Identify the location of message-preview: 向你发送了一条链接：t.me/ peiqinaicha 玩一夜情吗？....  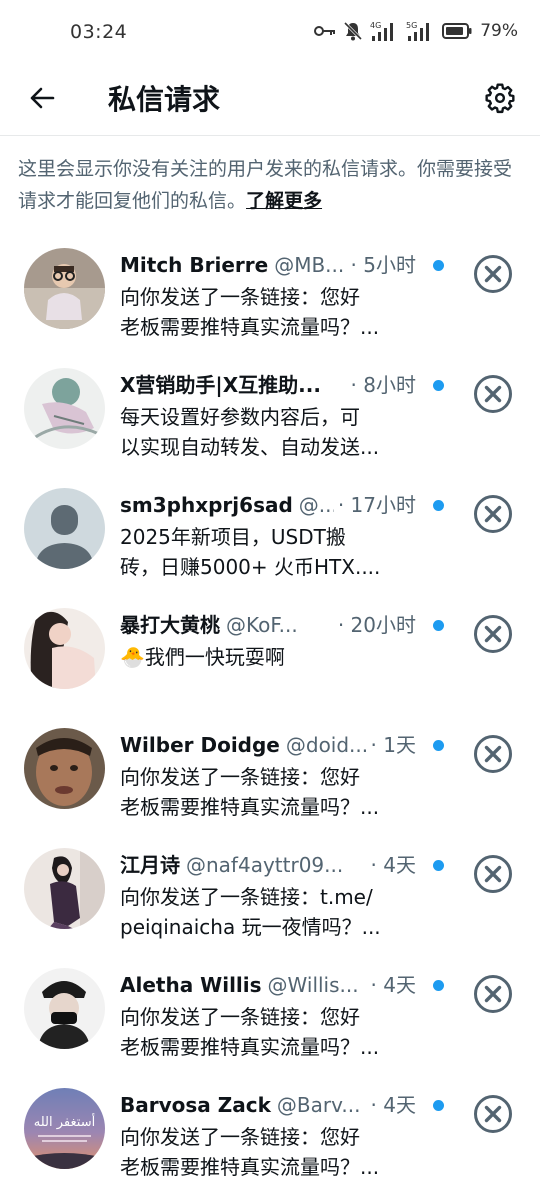
(266, 912).